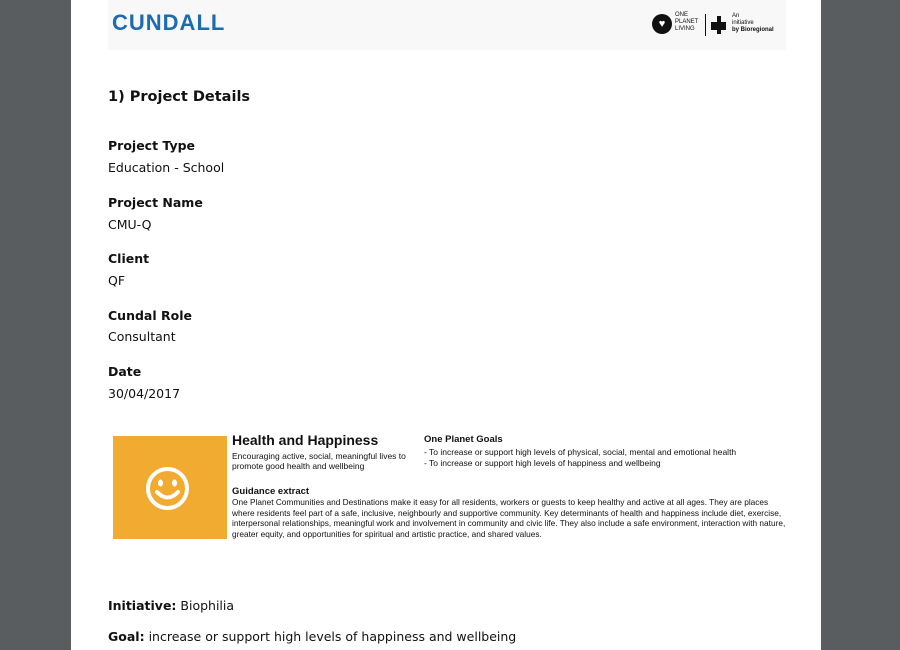 This screenshot has height=650, width=900. What do you see at coordinates (169, 22) in the screenshot?
I see `cundall-logo: CUNDALL` at bounding box center [169, 22].